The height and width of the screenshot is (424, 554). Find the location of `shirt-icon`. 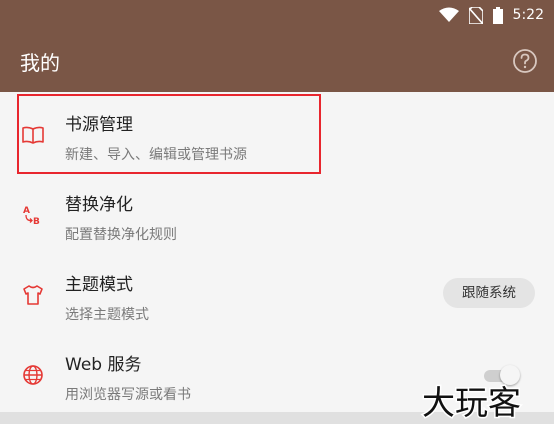

shirt-icon is located at coordinates (33, 295).